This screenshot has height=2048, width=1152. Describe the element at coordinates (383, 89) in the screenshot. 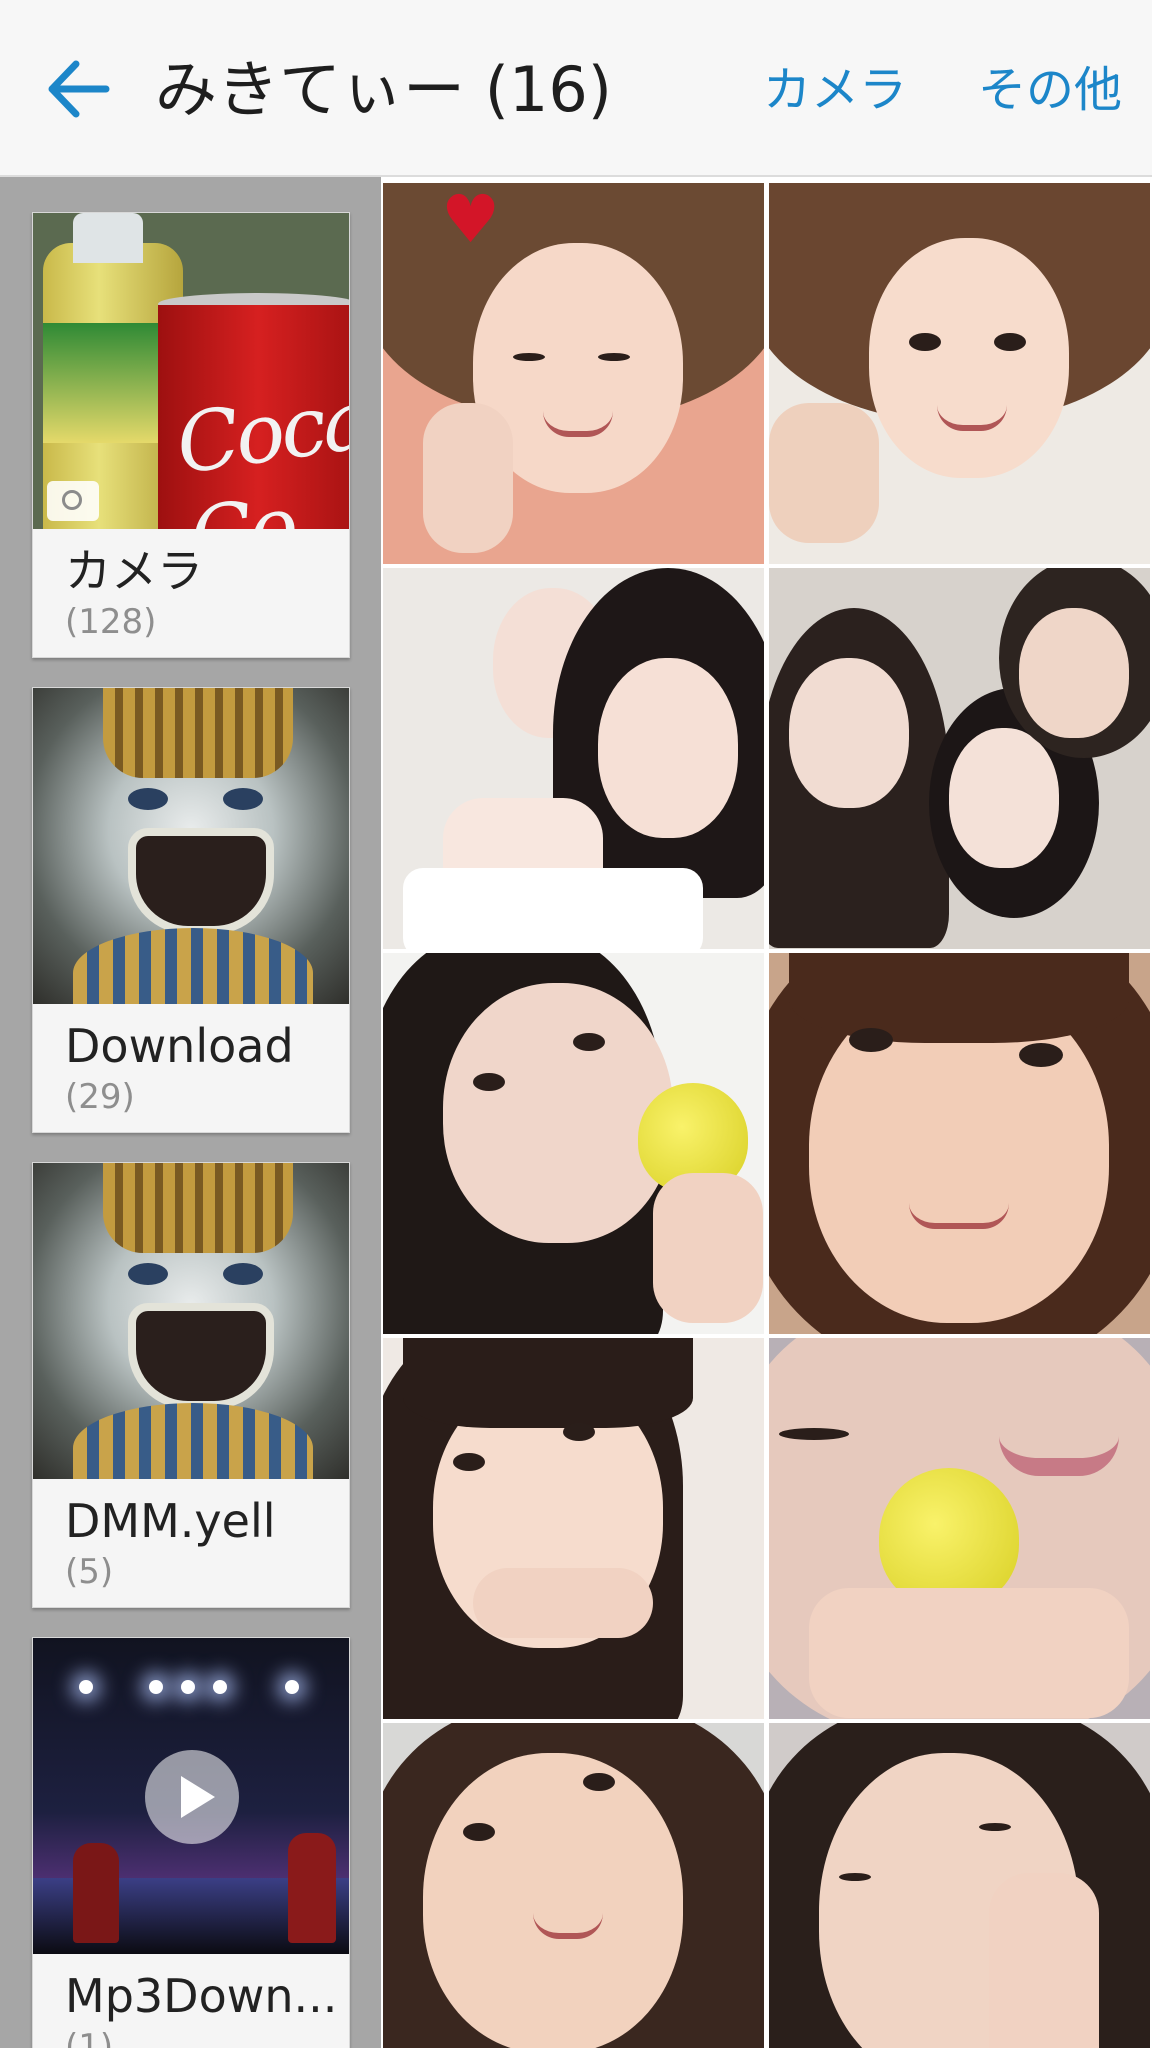

I see `album-title: みきてぃー (16)` at that location.